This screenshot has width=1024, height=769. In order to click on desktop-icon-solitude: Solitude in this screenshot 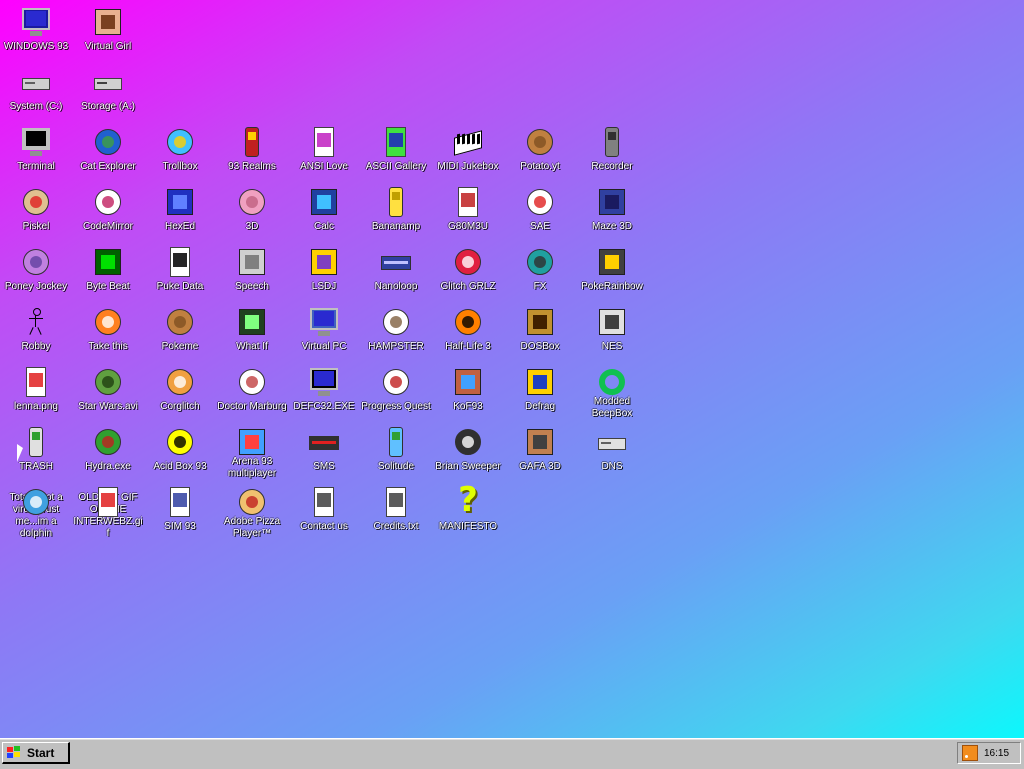, I will do `click(396, 450)`.